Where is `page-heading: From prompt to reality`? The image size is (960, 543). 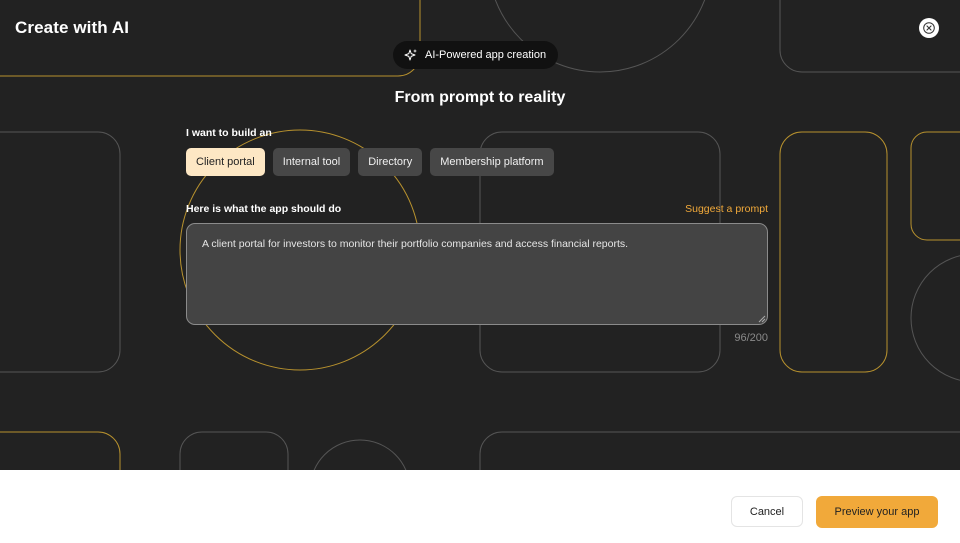
page-heading: From prompt to reality is located at coordinates (480, 97).